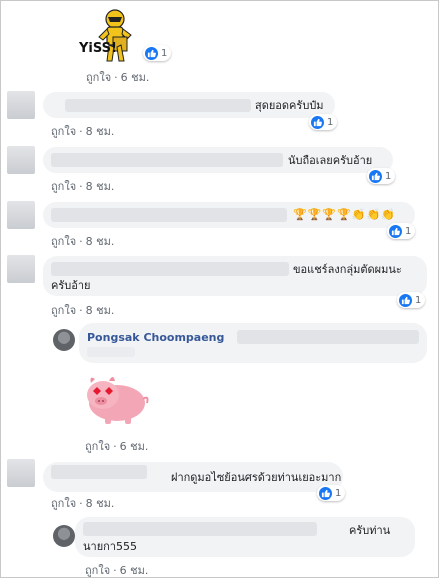 The width and height of the screenshot is (439, 579). I want to click on comment-bubble: ฝากดูมอไซย้อนศรด้วยท่านเยอะมาก, so click(193, 477).